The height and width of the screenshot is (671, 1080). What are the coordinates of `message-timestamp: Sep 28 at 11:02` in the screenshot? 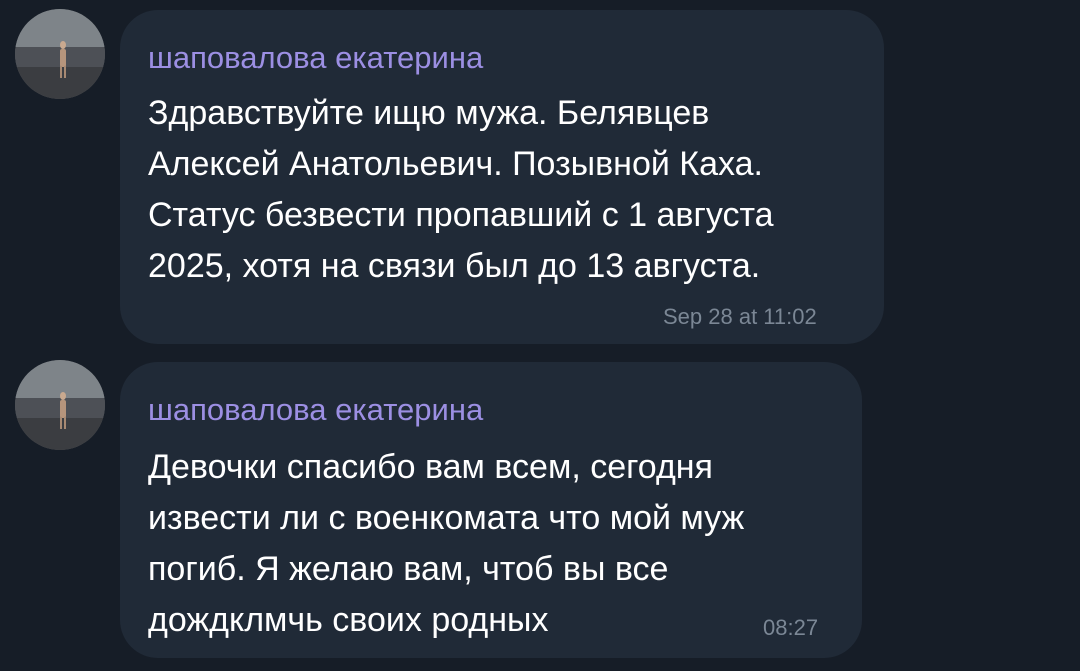 It's located at (740, 316).